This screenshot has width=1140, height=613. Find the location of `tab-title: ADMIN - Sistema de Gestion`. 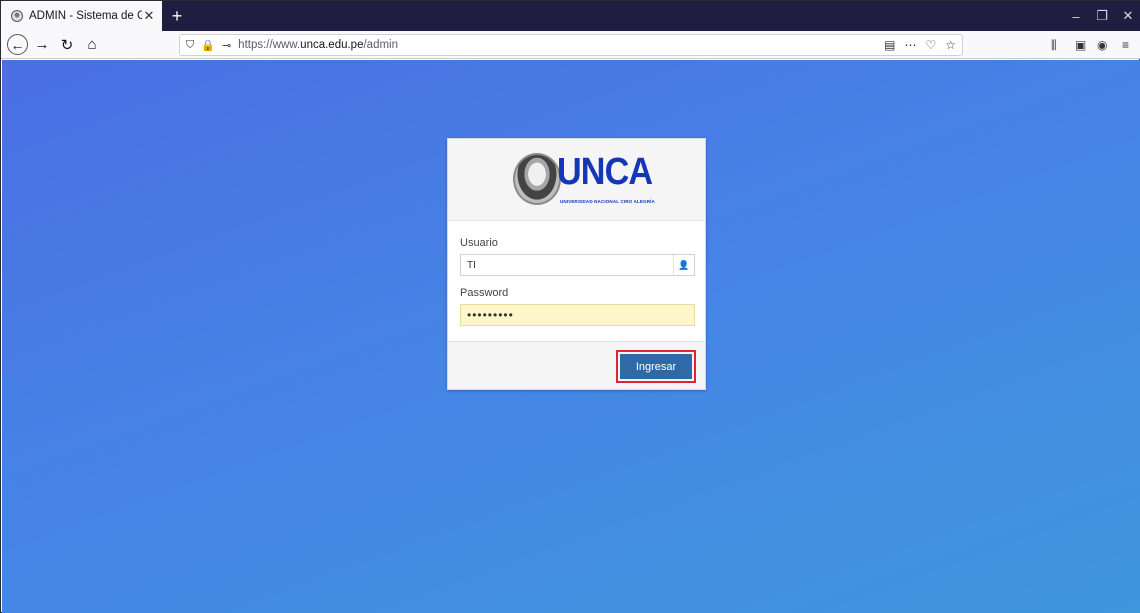

tab-title: ADMIN - Sistema de Gestion is located at coordinates (85, 16).